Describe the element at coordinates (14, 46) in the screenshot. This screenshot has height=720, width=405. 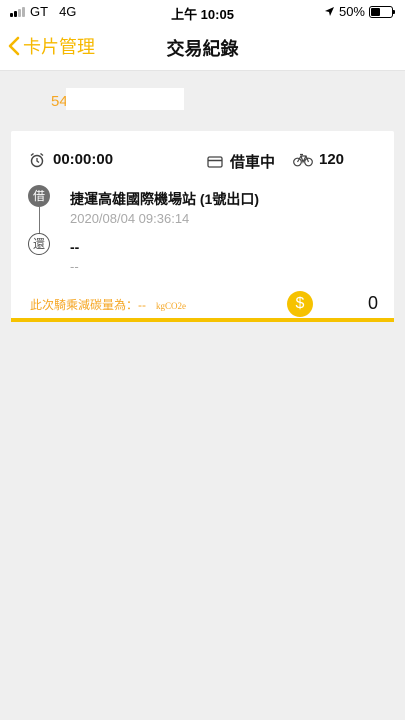
I see `chevron-left-icon` at that location.